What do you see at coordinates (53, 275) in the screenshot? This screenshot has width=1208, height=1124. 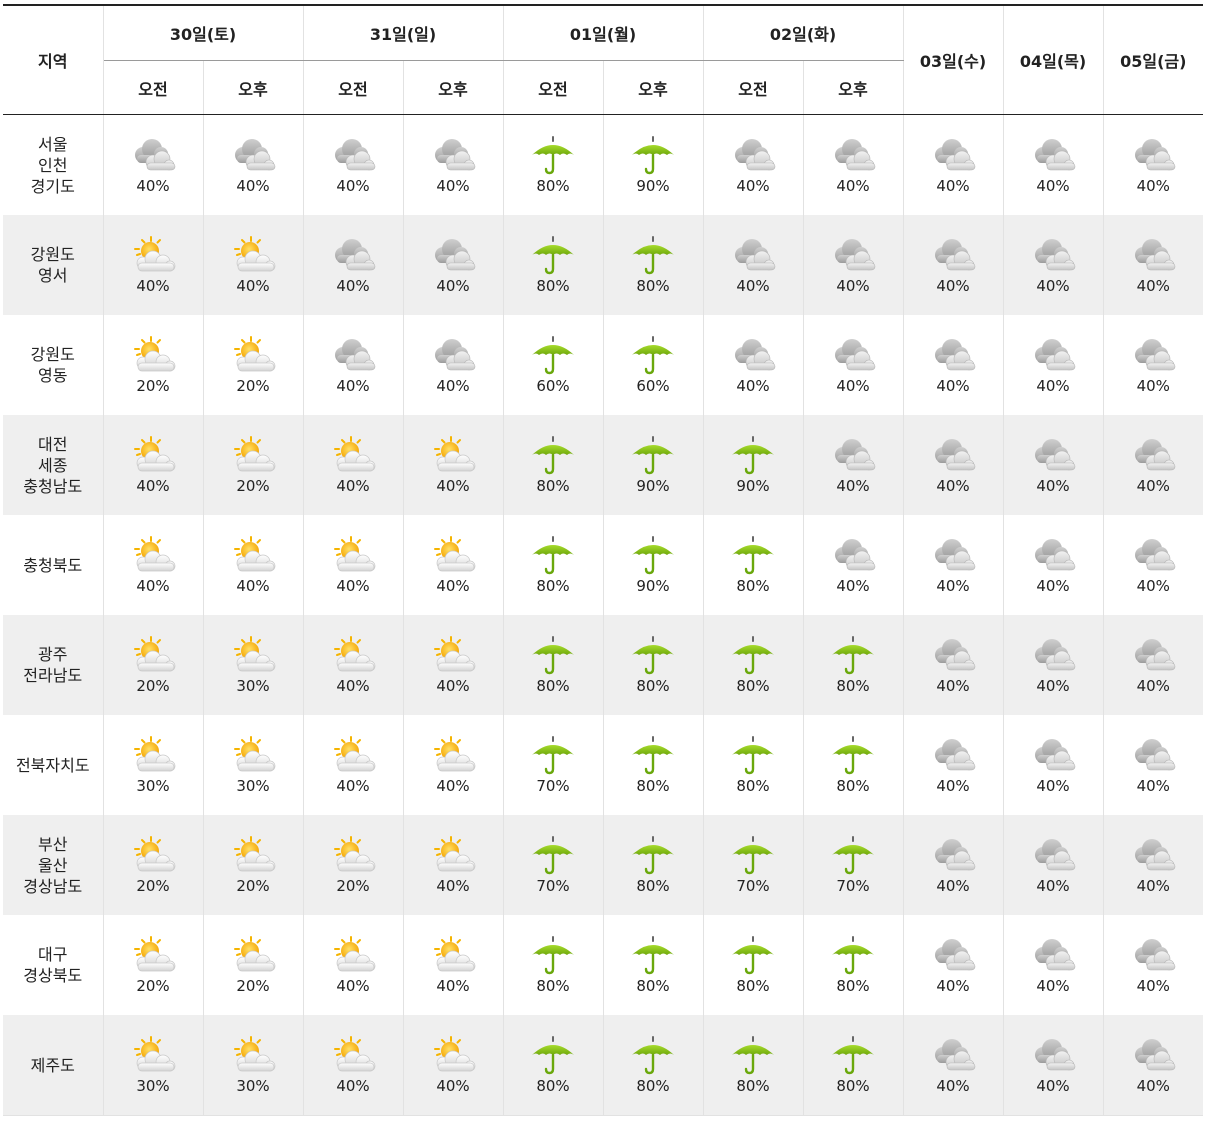 I see `region-name: 영서` at bounding box center [53, 275].